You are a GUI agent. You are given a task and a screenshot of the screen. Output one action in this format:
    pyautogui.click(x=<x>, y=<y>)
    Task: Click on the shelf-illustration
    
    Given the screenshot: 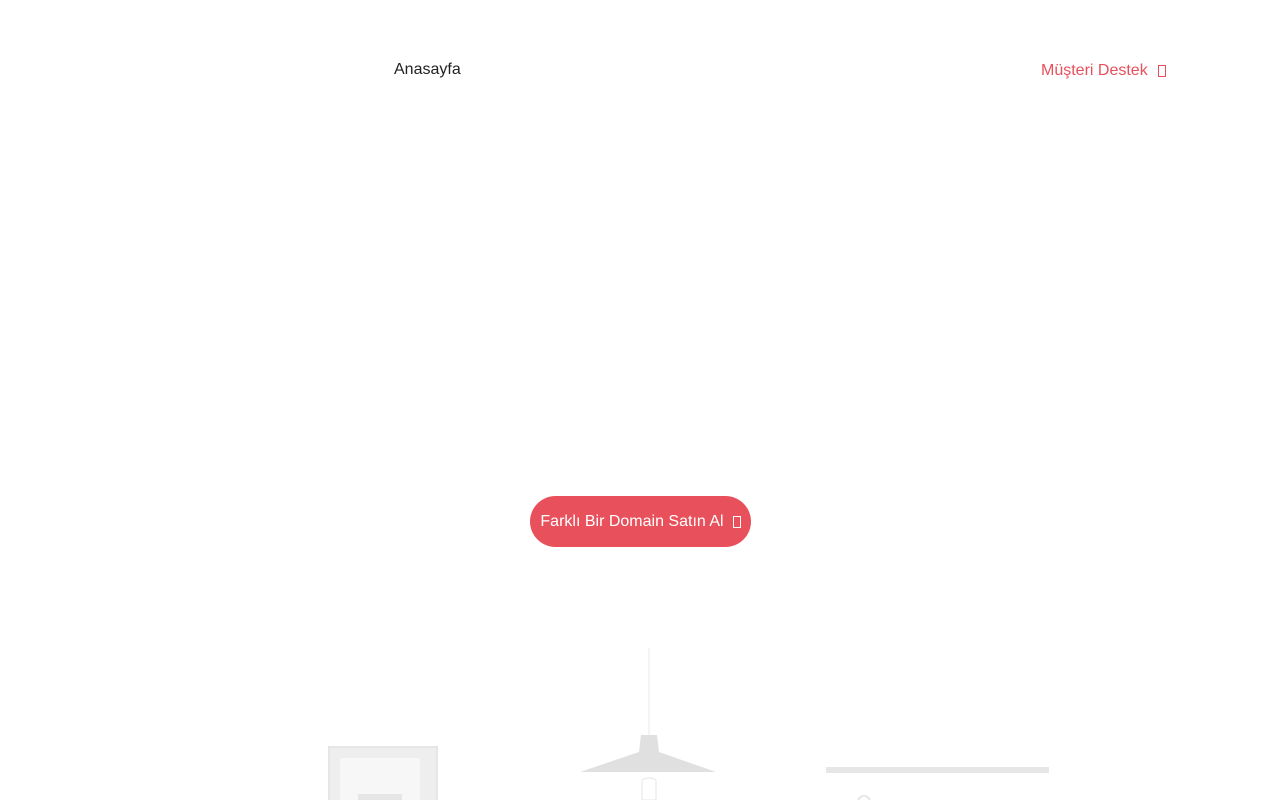 What is the action you would take?
    pyautogui.click(x=937, y=783)
    